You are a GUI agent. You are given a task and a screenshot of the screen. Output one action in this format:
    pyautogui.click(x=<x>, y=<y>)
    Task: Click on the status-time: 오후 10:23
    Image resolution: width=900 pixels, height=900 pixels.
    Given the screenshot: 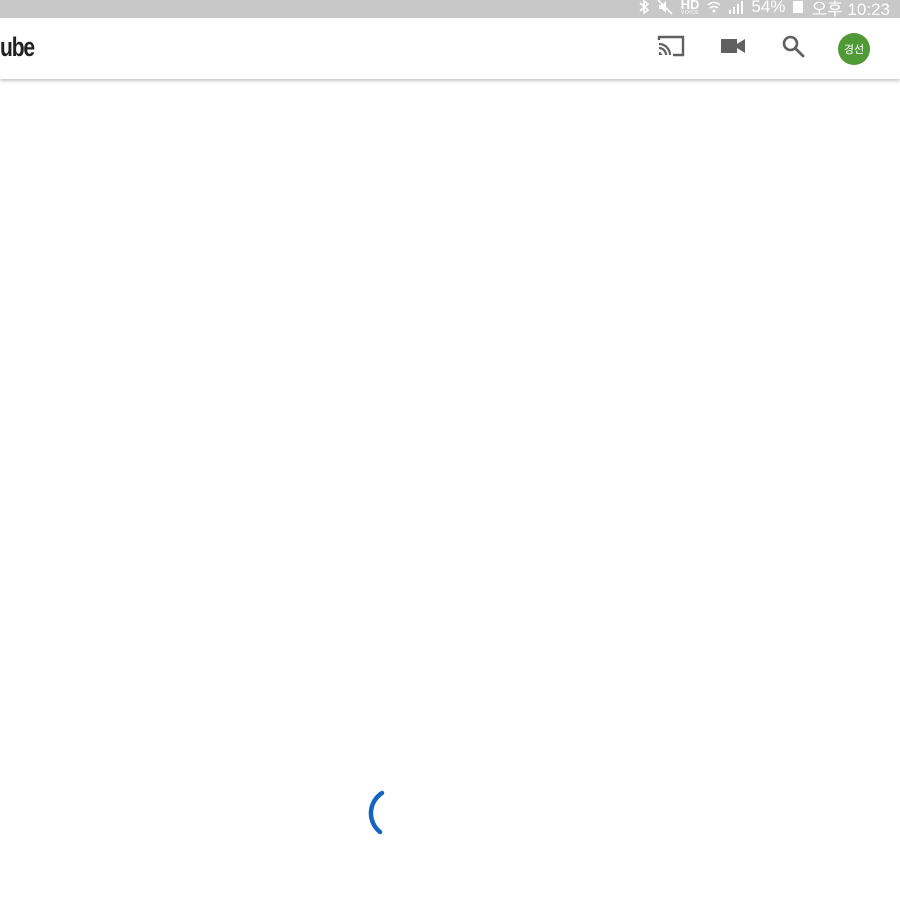 What is the action you would take?
    pyautogui.click(x=850, y=9)
    